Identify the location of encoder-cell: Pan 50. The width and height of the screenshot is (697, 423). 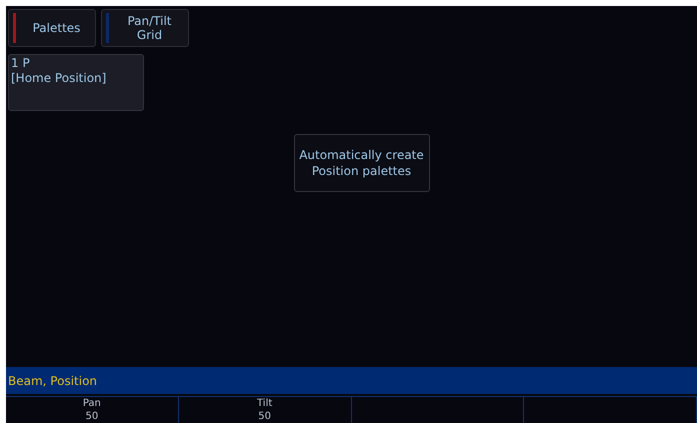
(92, 410).